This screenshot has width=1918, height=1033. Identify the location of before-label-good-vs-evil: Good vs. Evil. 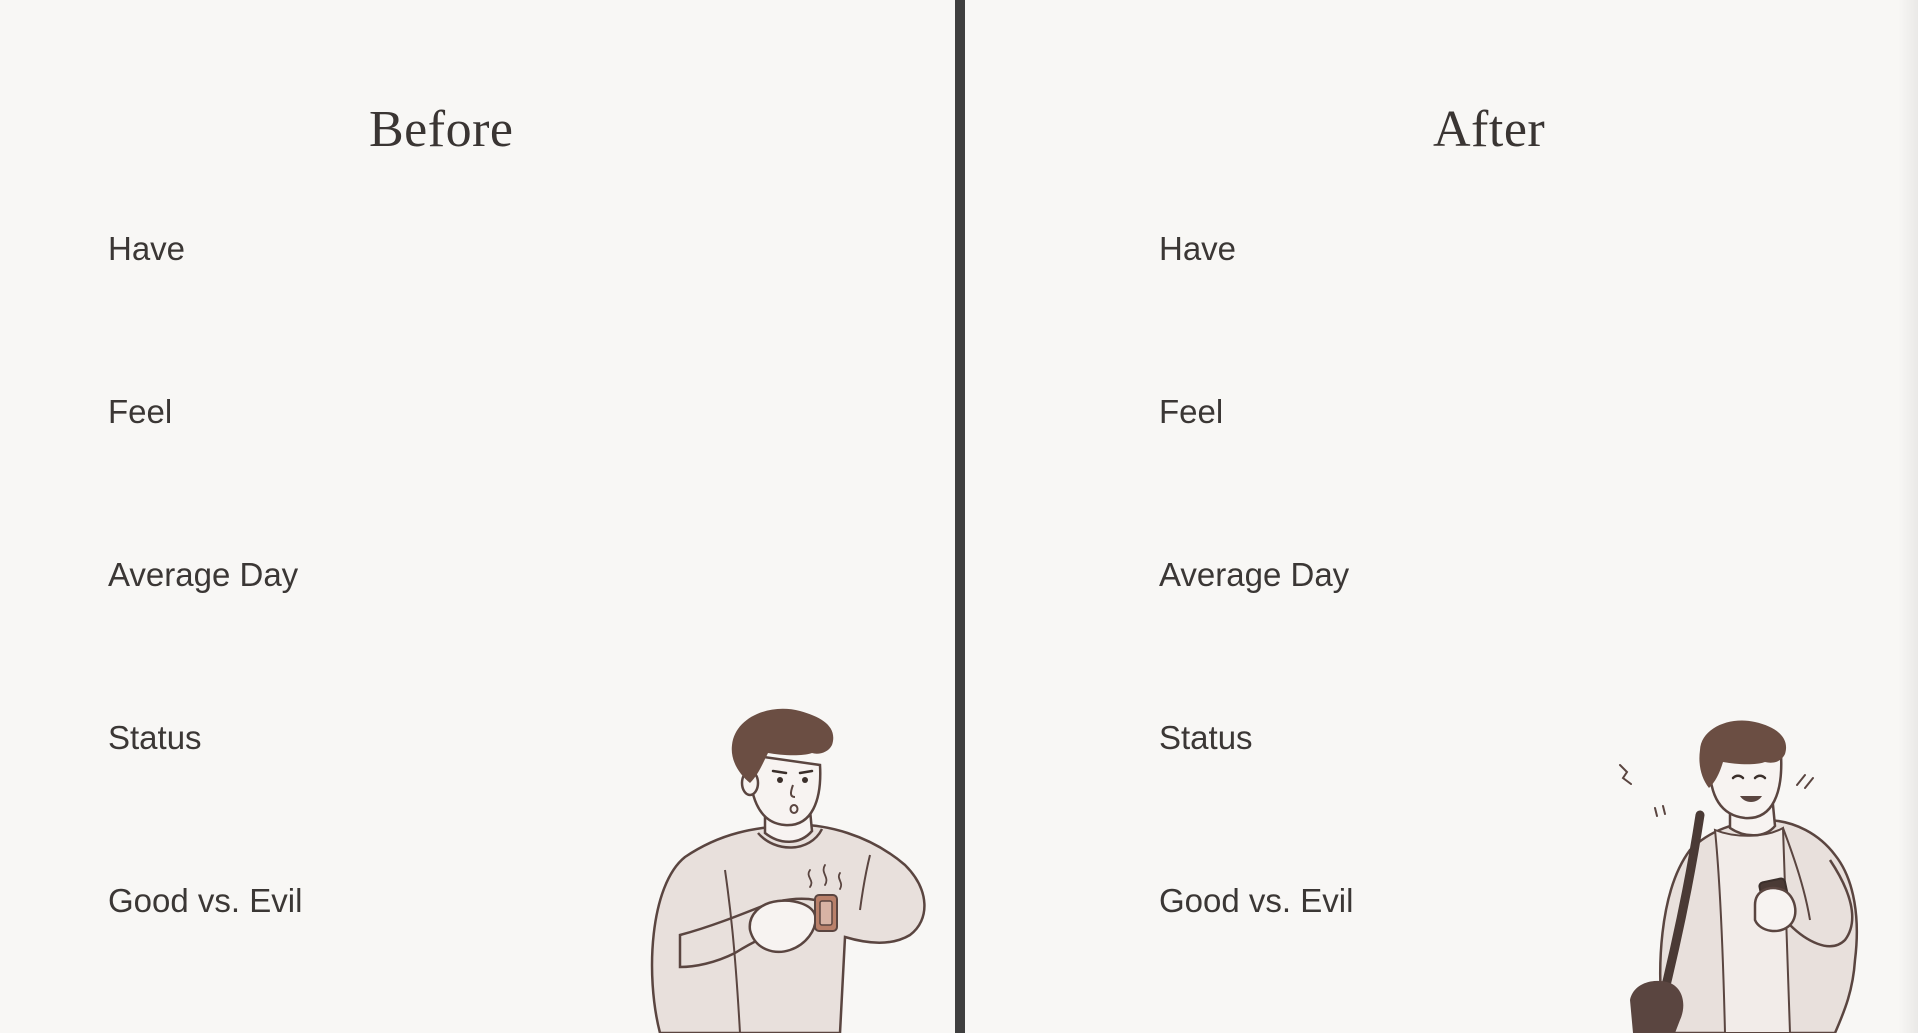
(205, 900).